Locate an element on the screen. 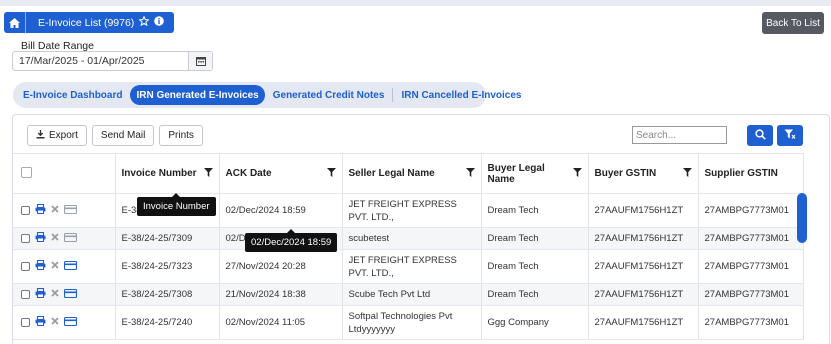 The width and height of the screenshot is (831, 344). filter-clear-icon is located at coordinates (790, 136).